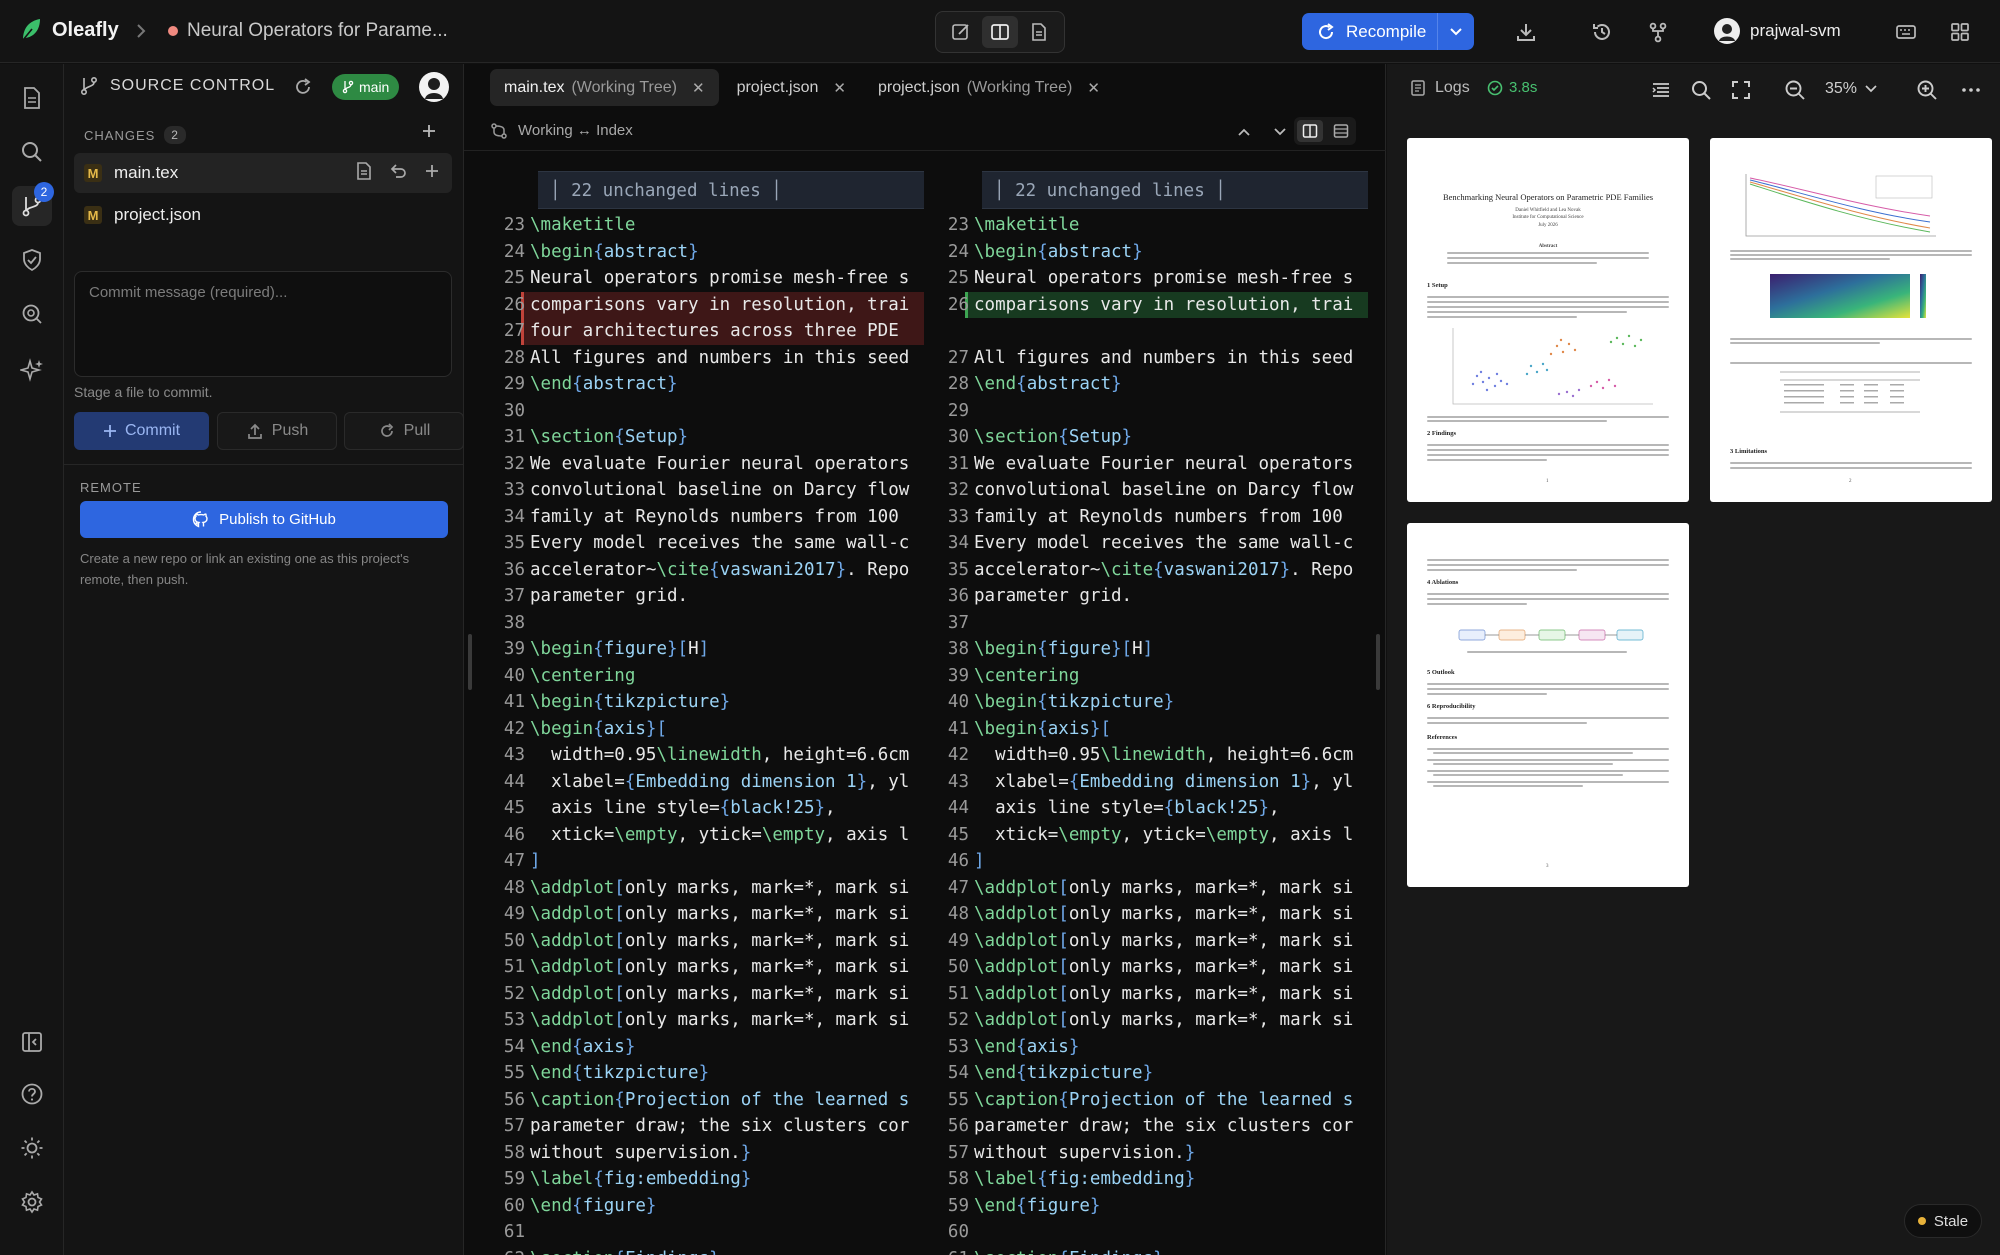 The height and width of the screenshot is (1255, 2000). What do you see at coordinates (791, 87) in the screenshot?
I see `tab-project-json: project.json ✕` at bounding box center [791, 87].